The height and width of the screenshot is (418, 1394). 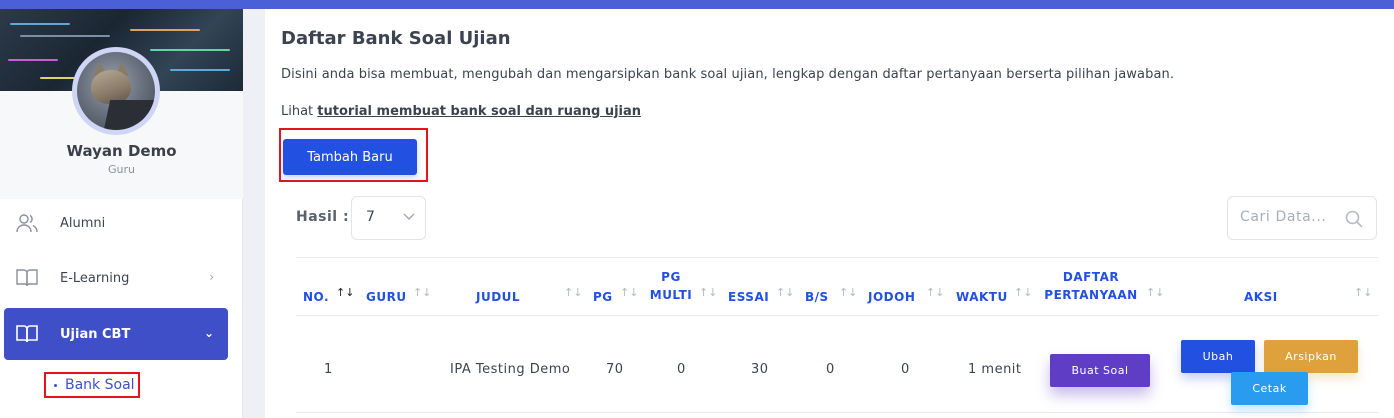 I want to click on ubah-button: Ubah, so click(x=1218, y=356).